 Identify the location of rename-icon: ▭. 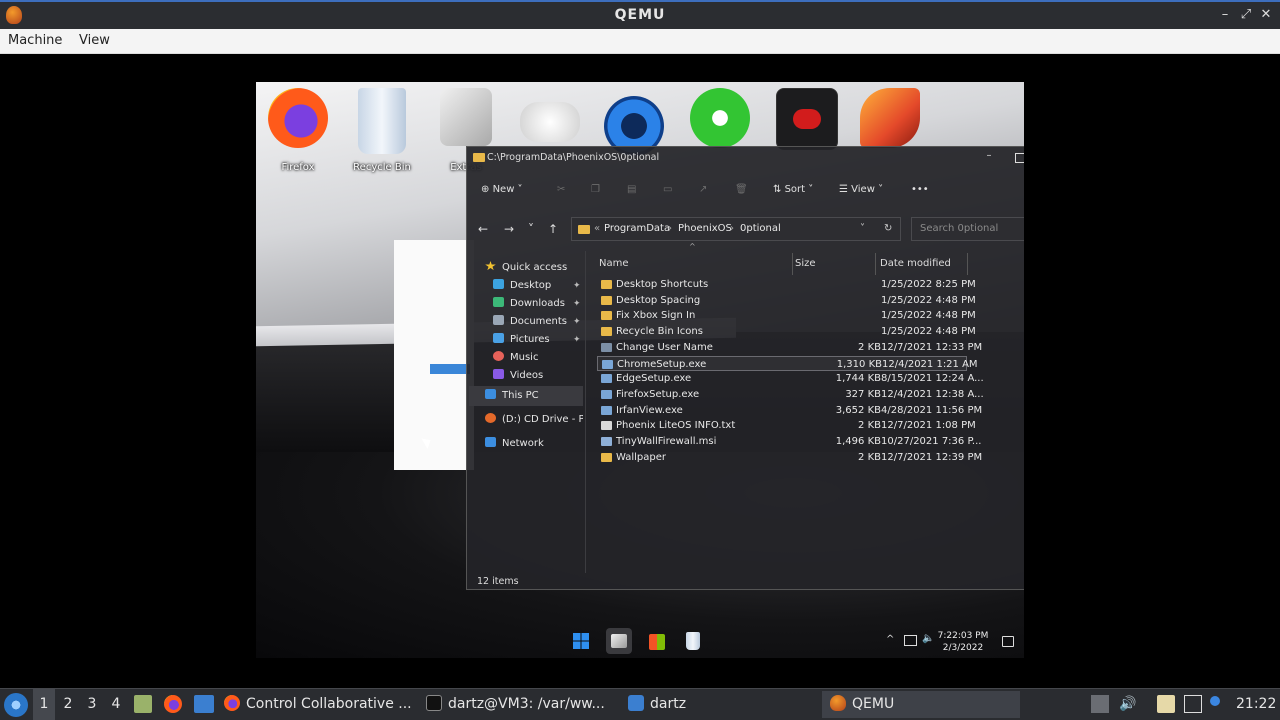
(667, 190).